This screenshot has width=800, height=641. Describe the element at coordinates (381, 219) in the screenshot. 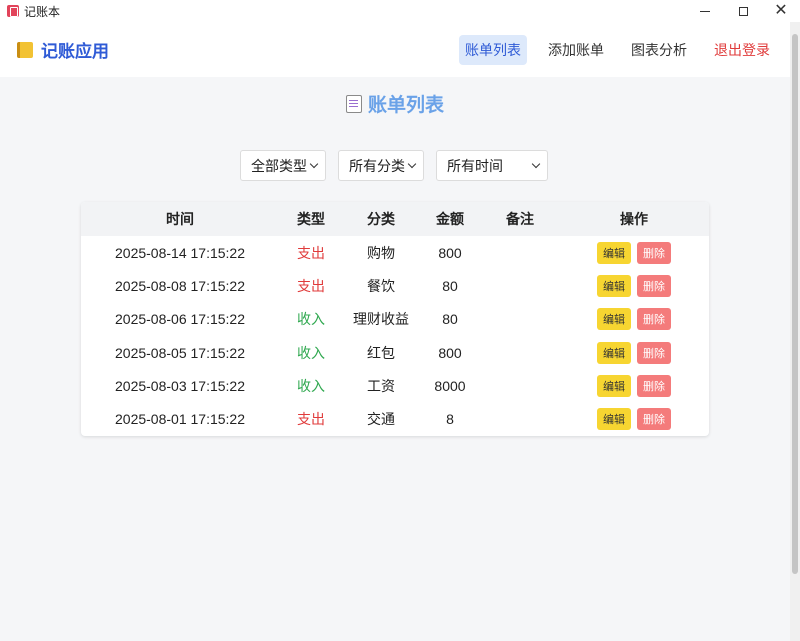

I see `column-header-category: 分类` at that location.